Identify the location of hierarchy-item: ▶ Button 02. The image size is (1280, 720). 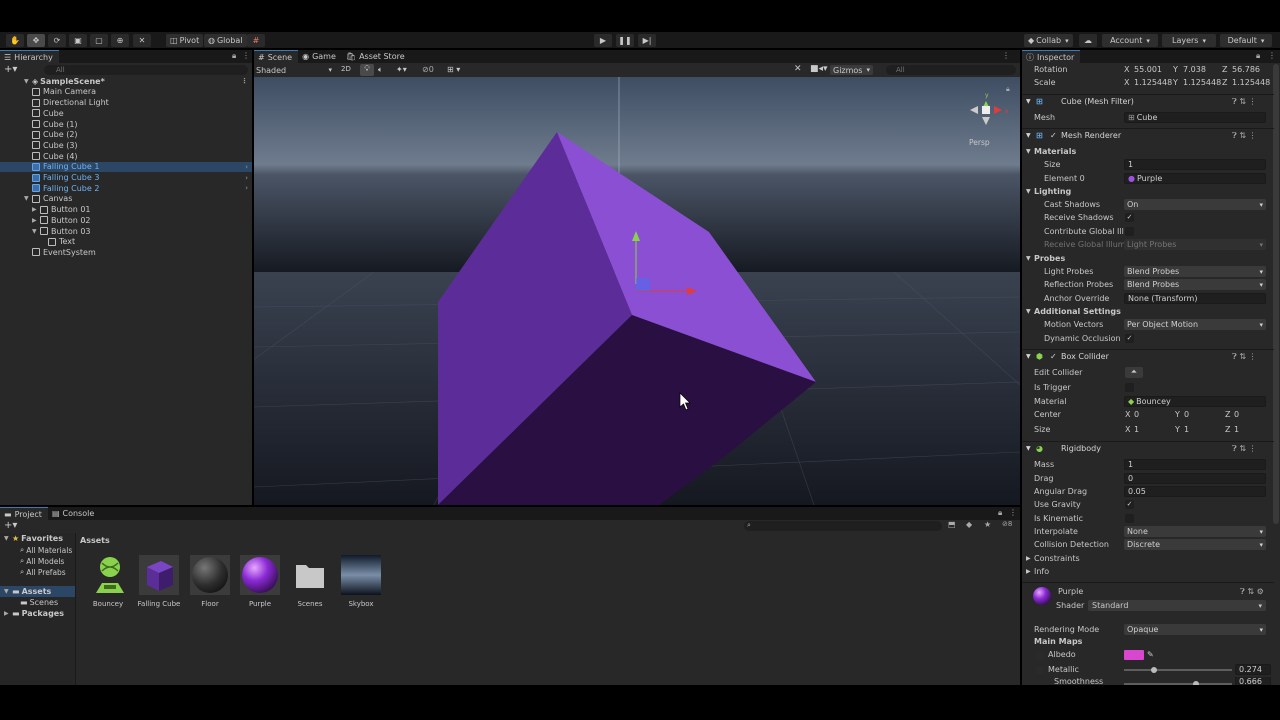
(126, 220).